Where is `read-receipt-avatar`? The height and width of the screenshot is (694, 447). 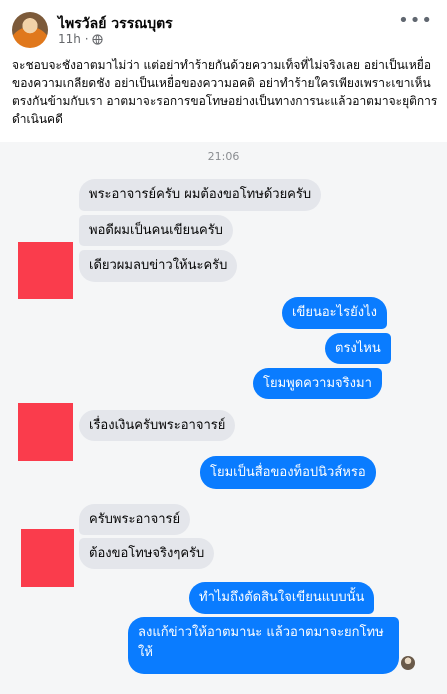
read-receipt-avatar is located at coordinates (408, 663).